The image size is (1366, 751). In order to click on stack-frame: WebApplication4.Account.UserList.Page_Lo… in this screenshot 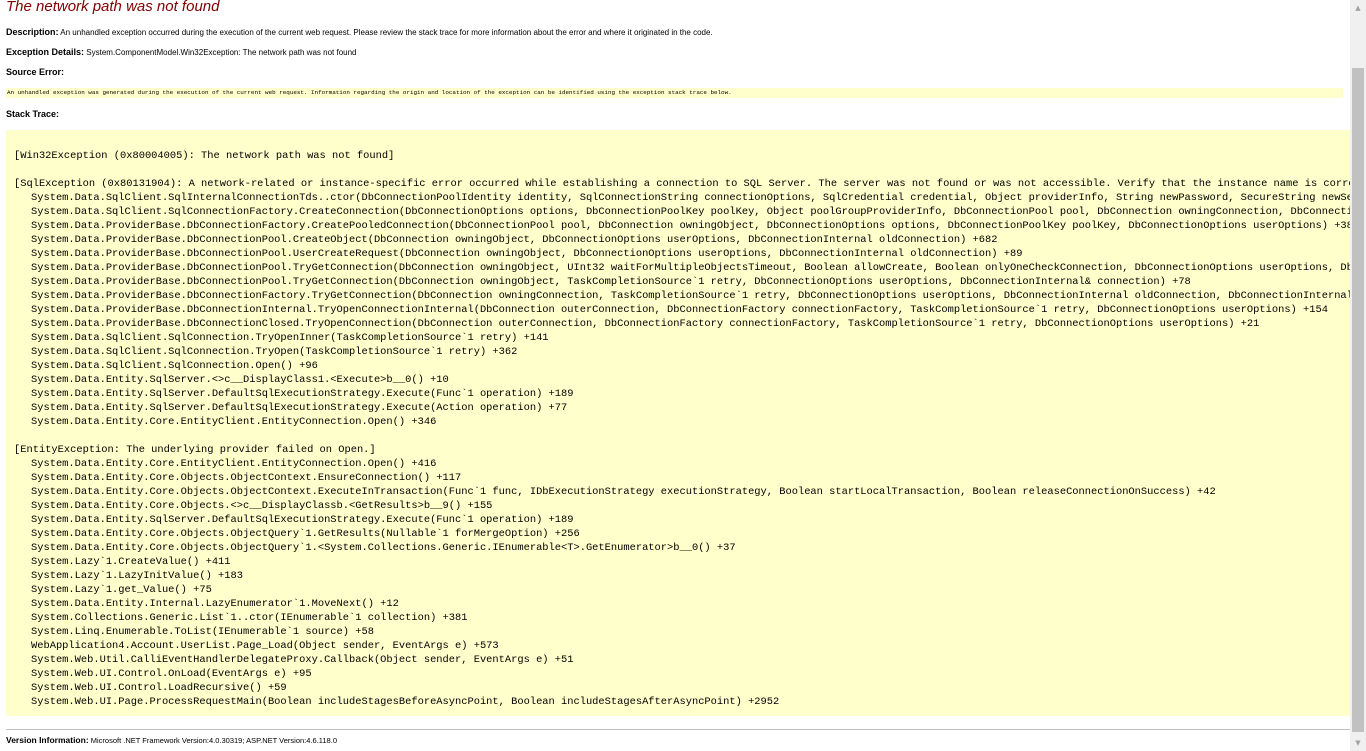, I will do `click(265, 646)`.